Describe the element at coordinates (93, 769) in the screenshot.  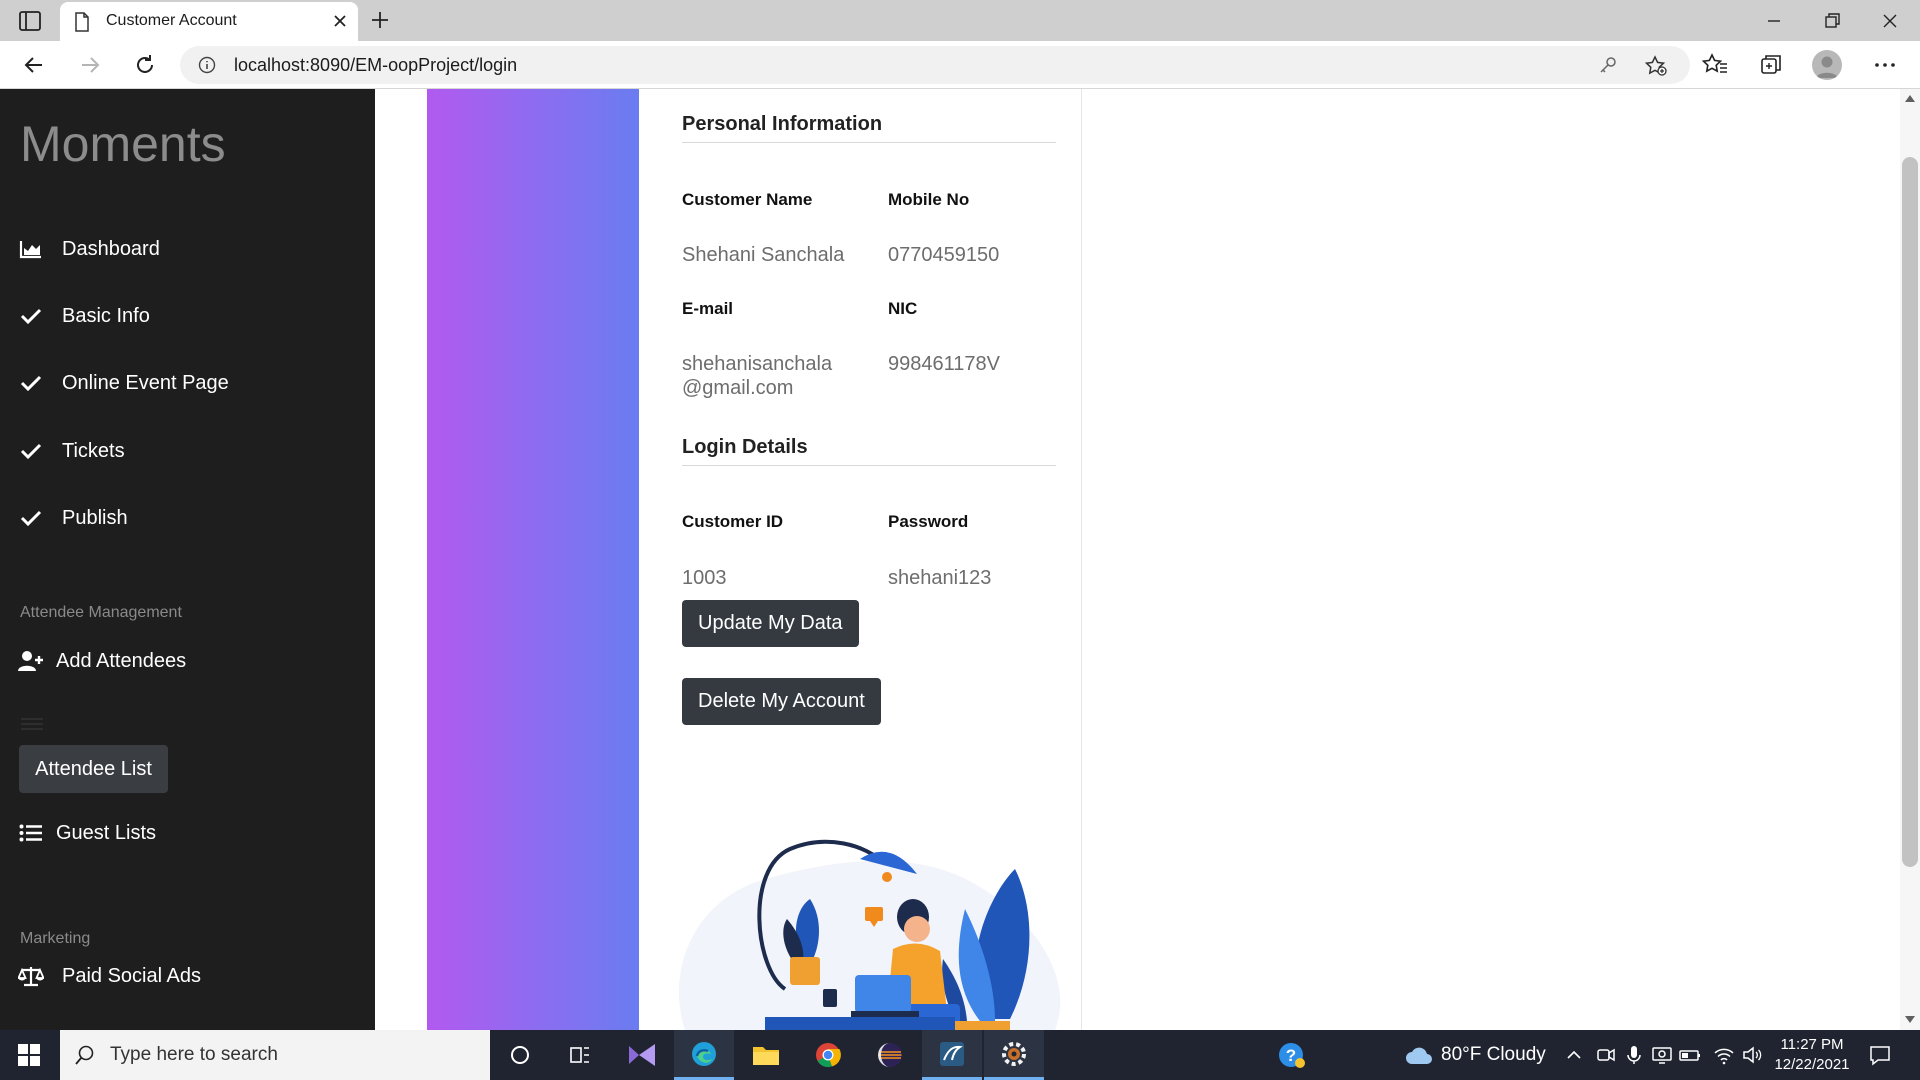
I see `attendee-list-button: Attendee List` at that location.